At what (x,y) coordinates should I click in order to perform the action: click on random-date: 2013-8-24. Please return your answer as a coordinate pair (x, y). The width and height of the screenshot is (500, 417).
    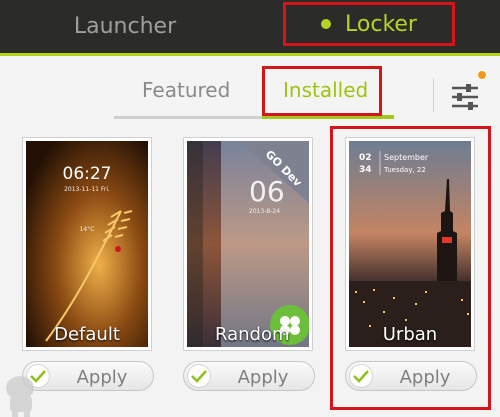
    Looking at the image, I should click on (264, 211).